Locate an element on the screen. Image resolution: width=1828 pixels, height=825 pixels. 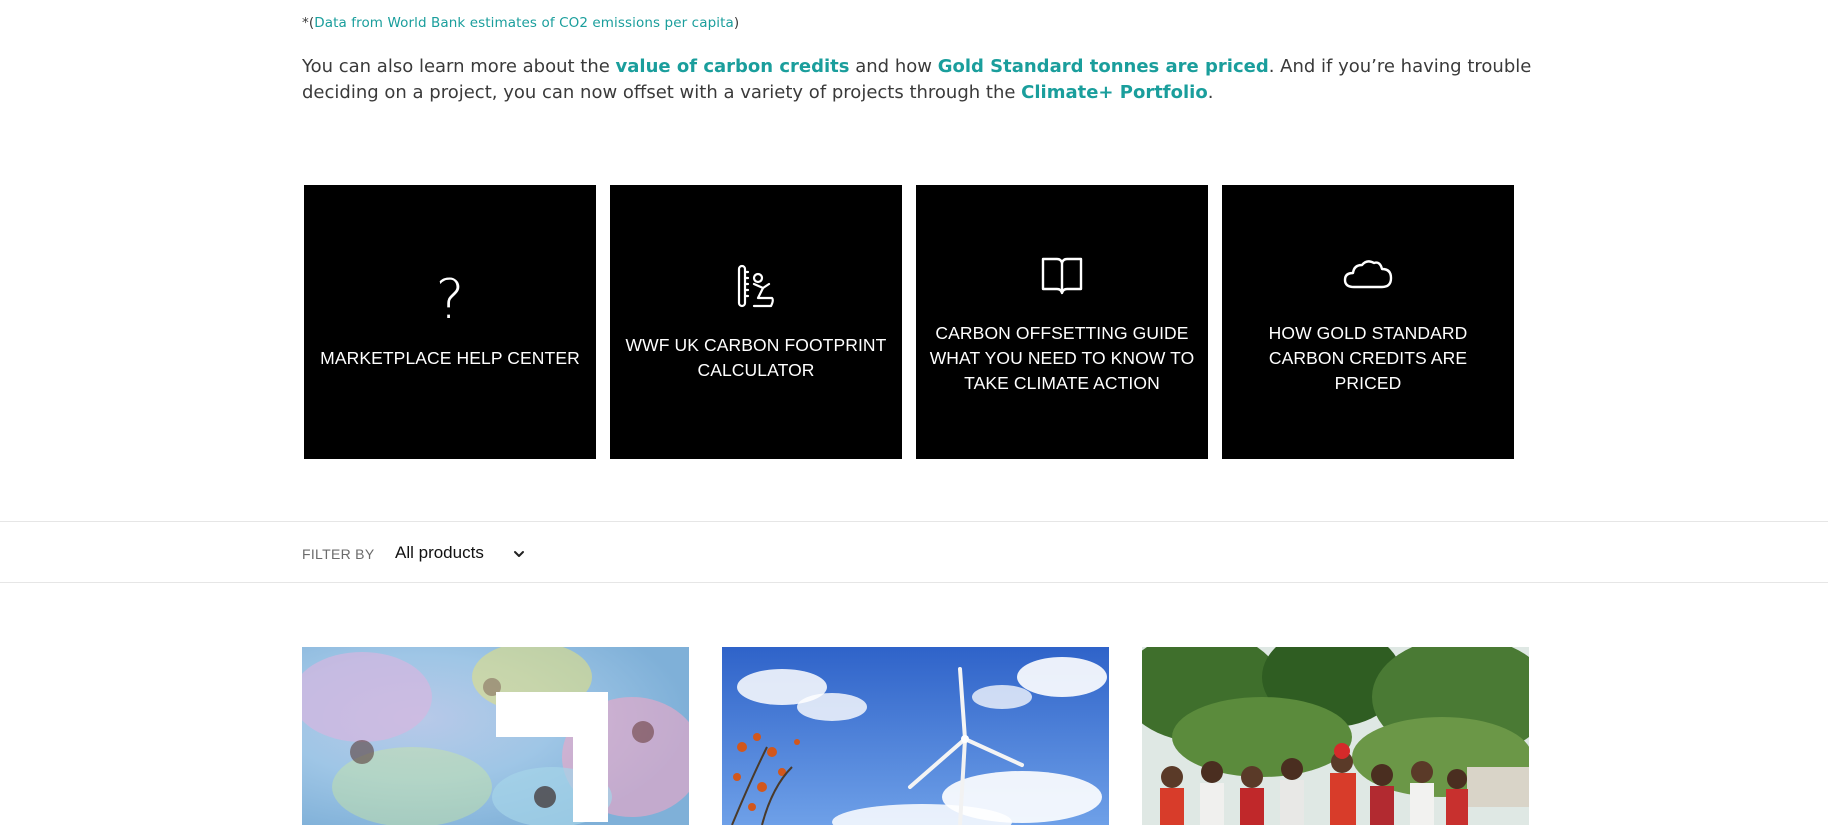
open-book-icon is located at coordinates (1062, 275).